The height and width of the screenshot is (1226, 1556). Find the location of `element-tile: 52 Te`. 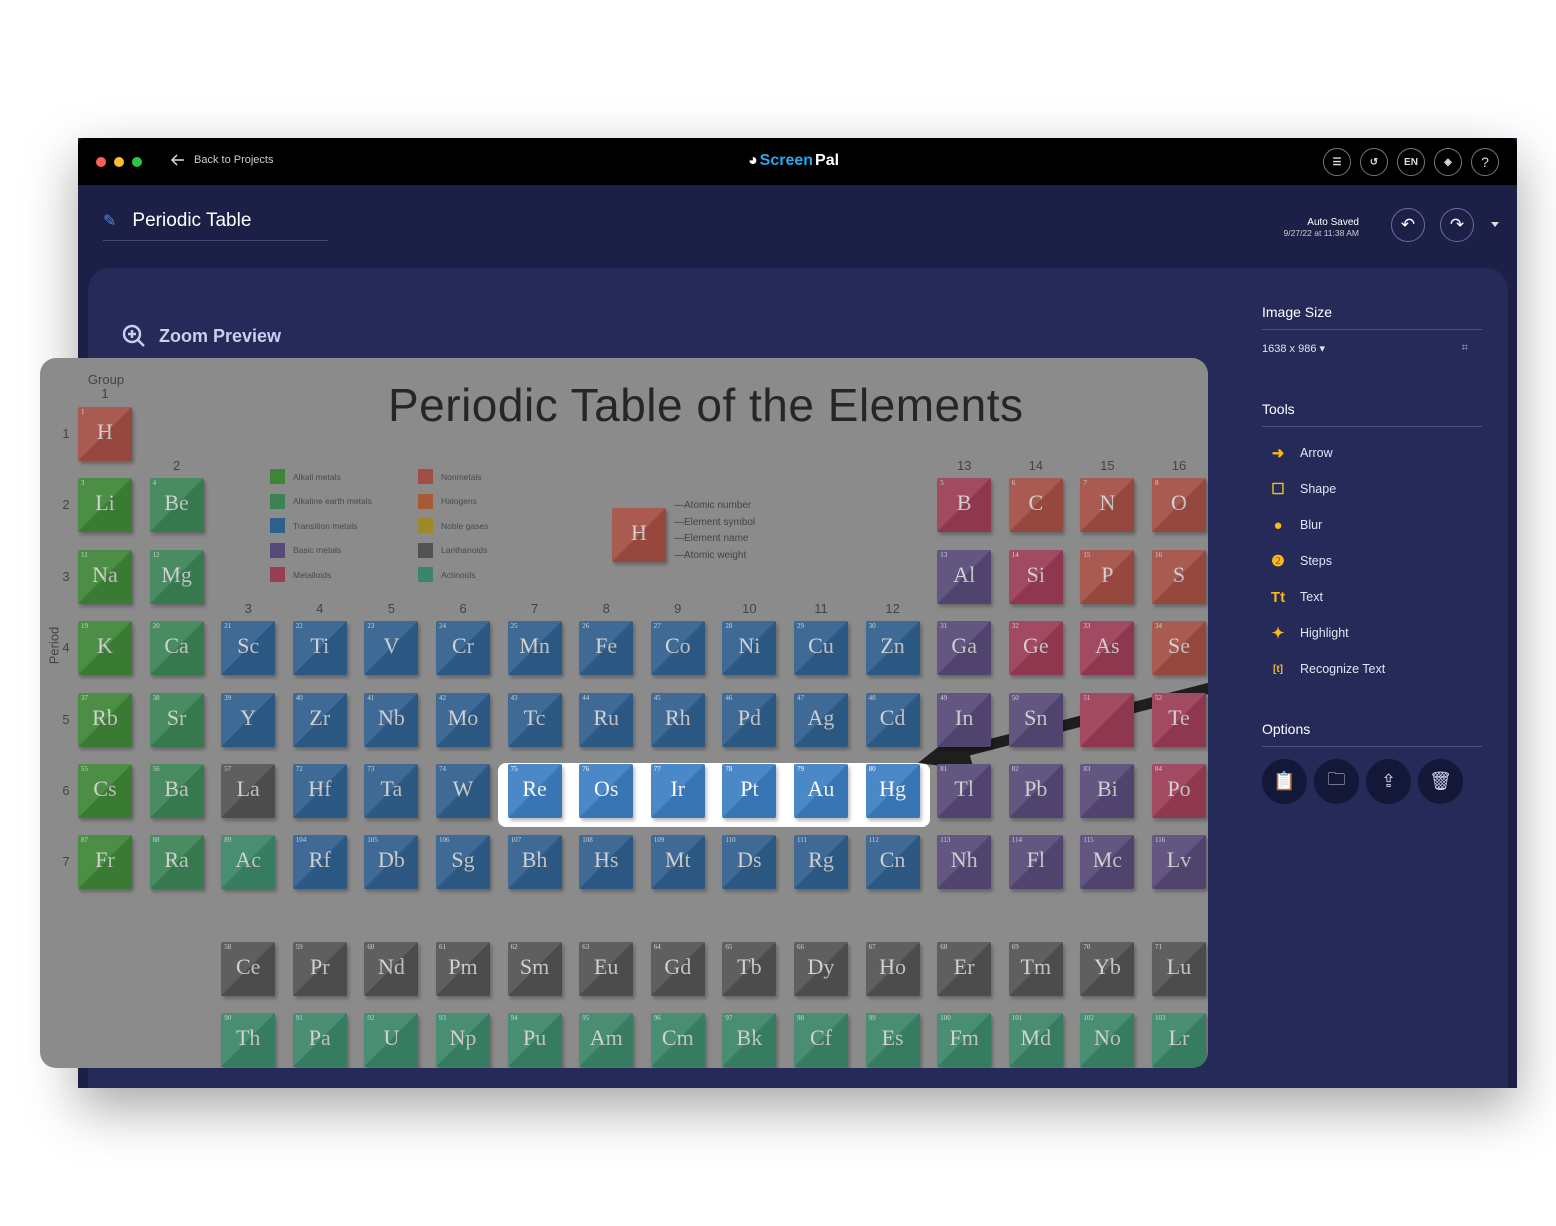

element-tile: 52 Te is located at coordinates (1179, 720).